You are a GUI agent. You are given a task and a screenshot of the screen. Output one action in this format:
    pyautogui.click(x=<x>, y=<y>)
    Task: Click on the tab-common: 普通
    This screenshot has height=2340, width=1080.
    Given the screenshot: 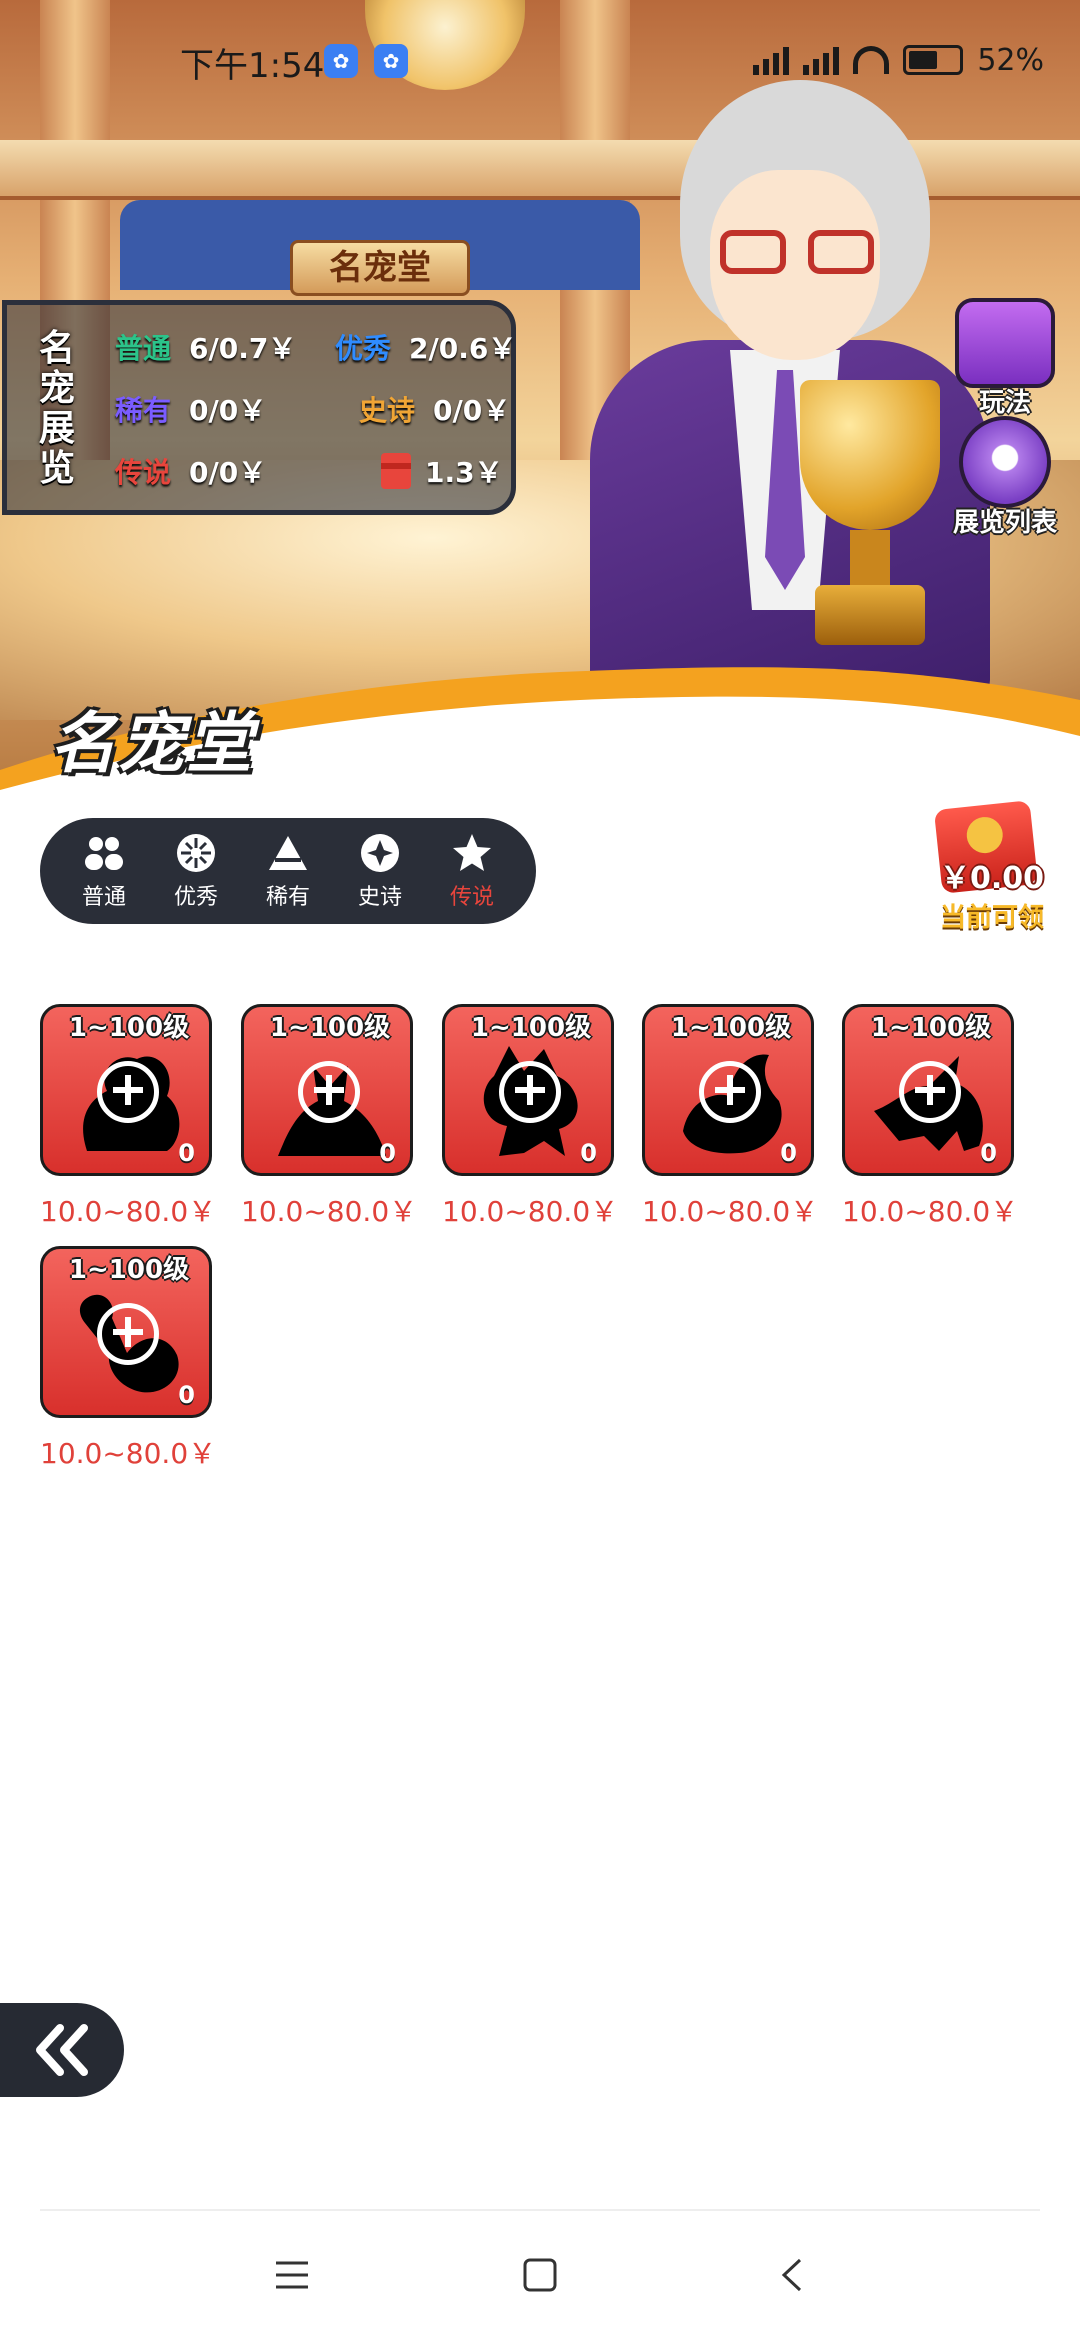 What is the action you would take?
    pyautogui.click(x=104, y=871)
    